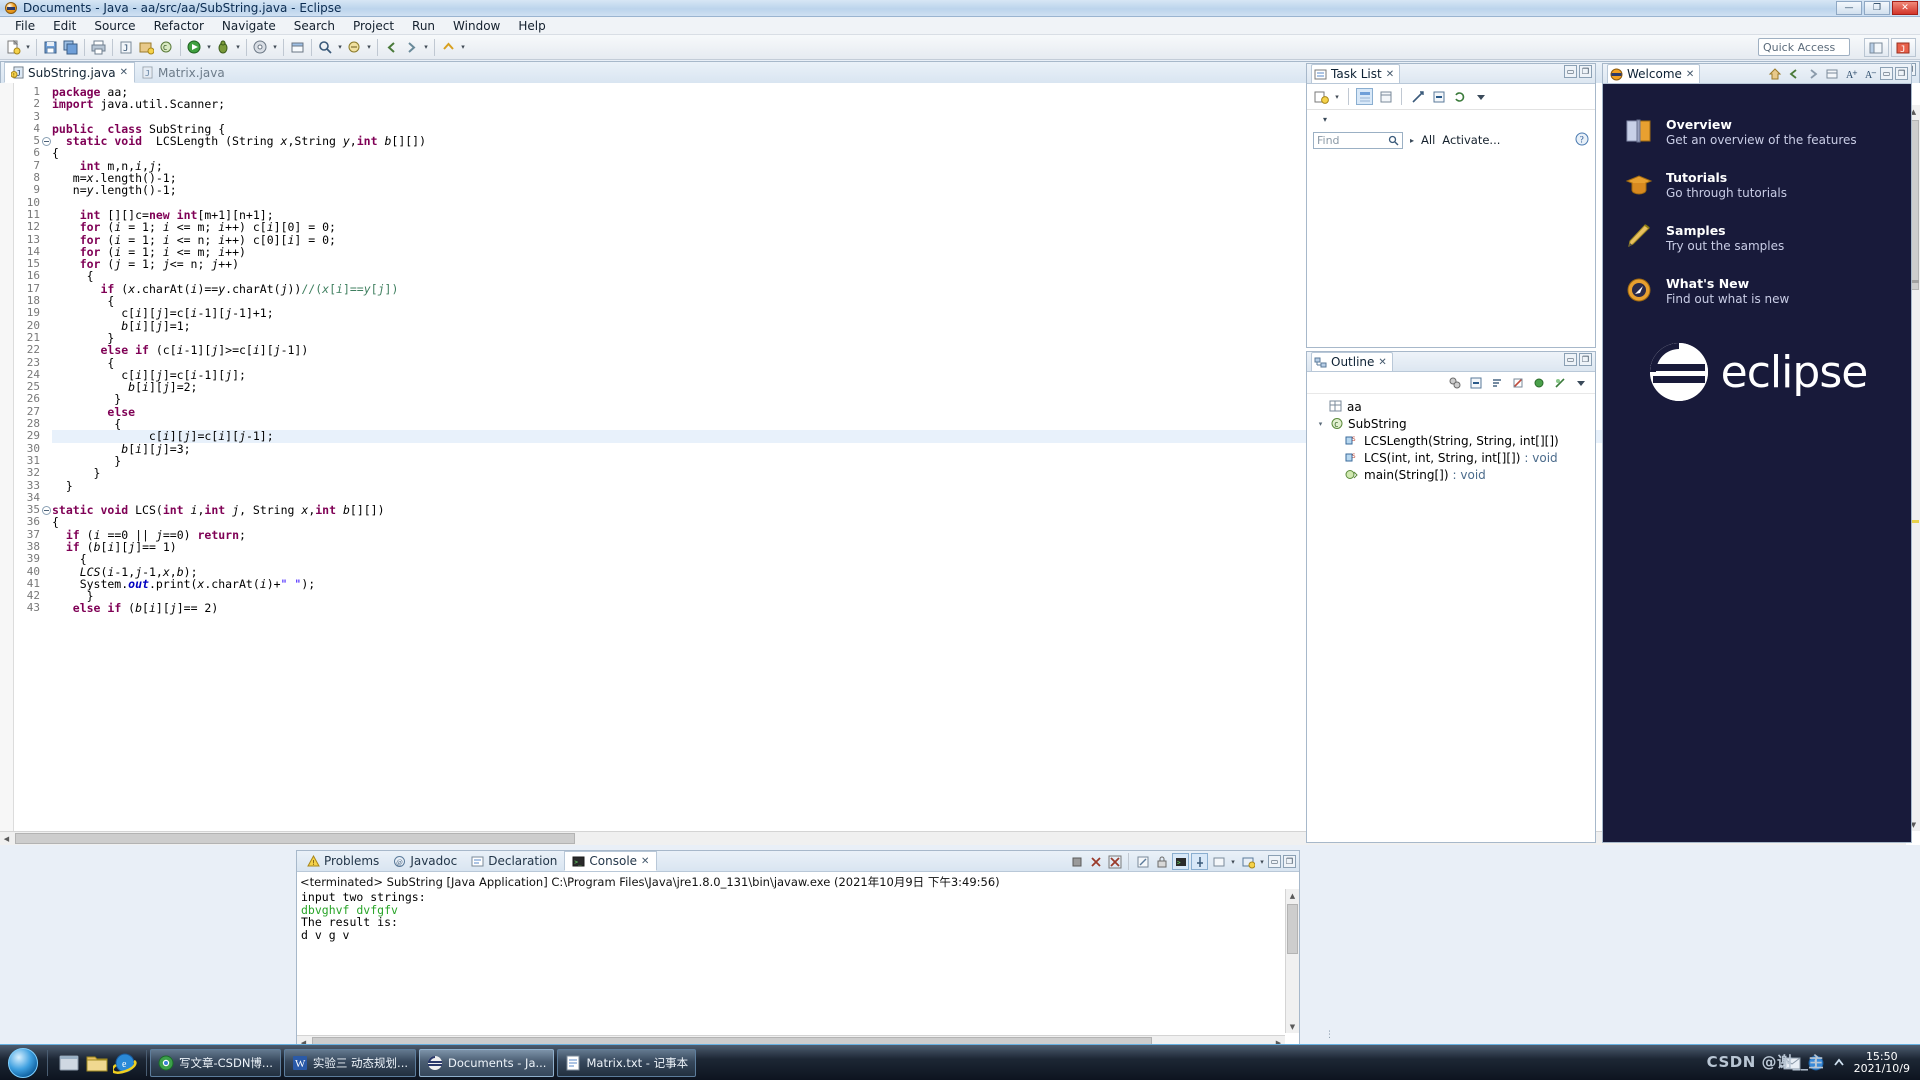 This screenshot has height=1080, width=1920. Describe the element at coordinates (260, 47) in the screenshot. I see `external-tools-icon` at that location.